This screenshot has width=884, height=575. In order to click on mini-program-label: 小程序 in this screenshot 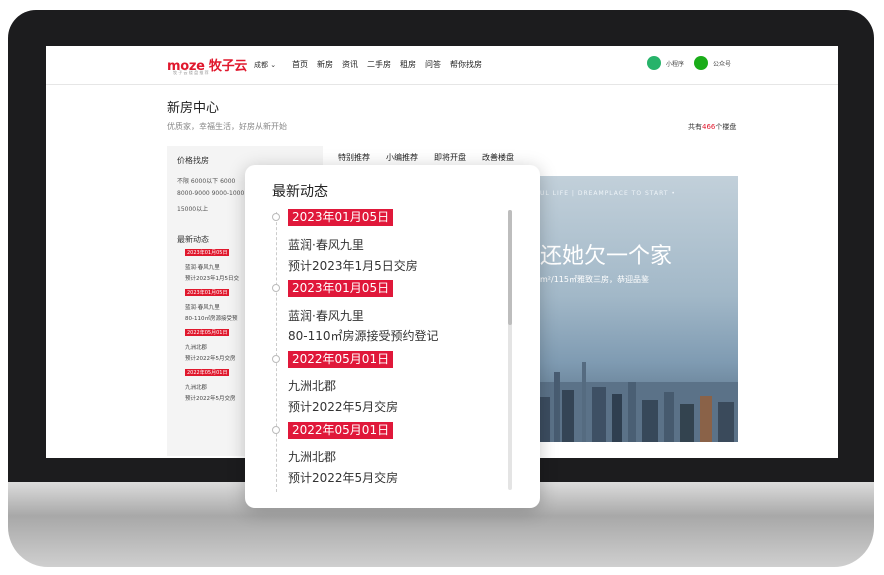, I will do `click(675, 63)`.